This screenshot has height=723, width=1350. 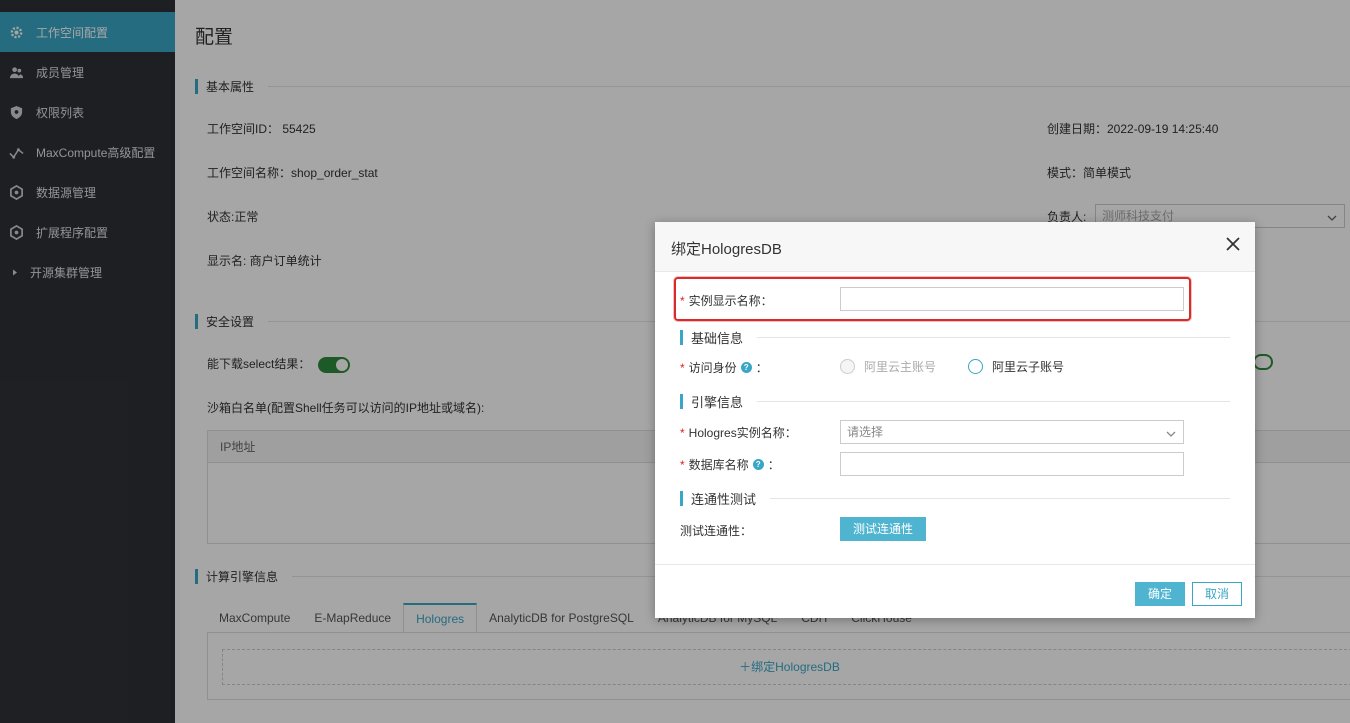 What do you see at coordinates (724, 499) in the screenshot?
I see `section-title: 连通性测试` at bounding box center [724, 499].